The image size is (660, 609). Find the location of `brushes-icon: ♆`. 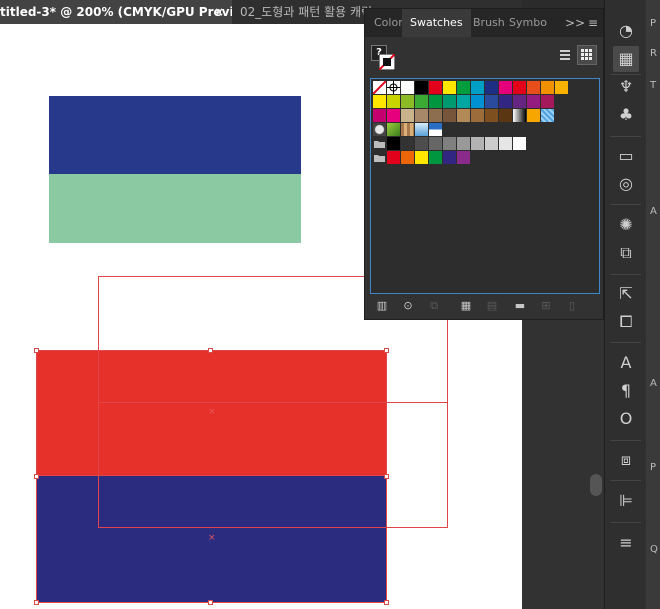

brushes-icon: ♆ is located at coordinates (626, 87).